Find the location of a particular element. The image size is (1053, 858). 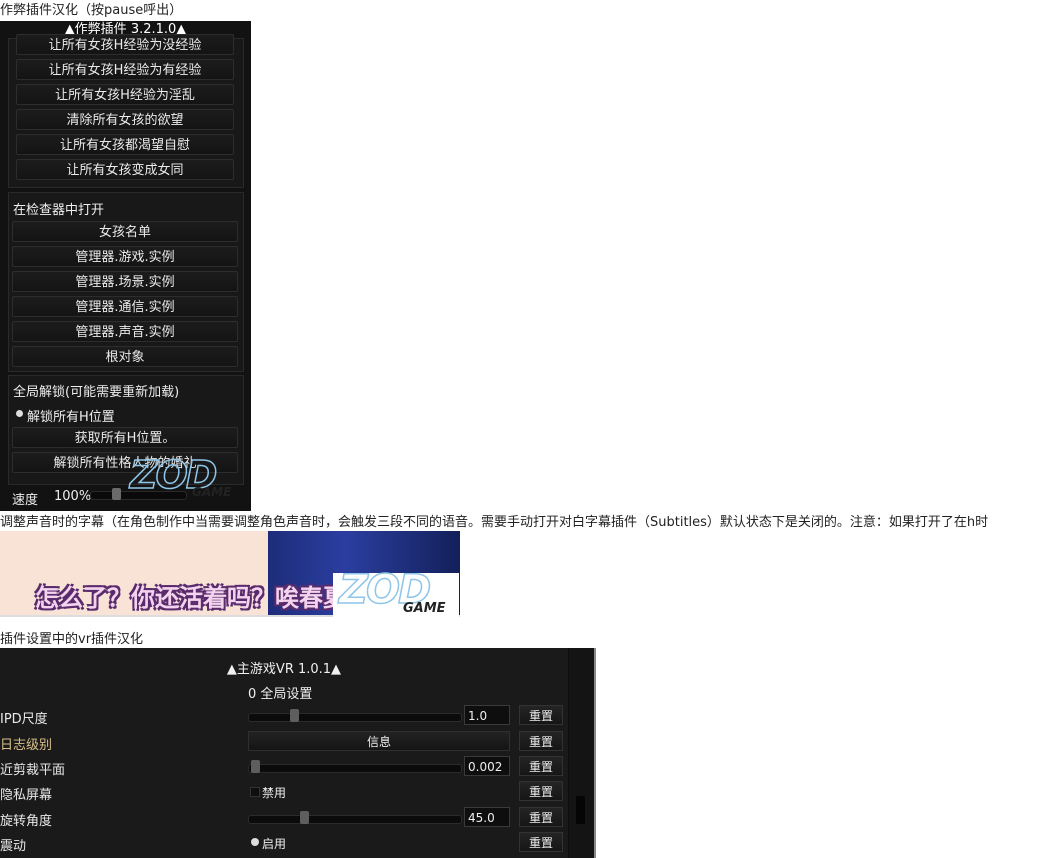

subtitle-text: 怎么了？你还活着吗？唉春夏 is located at coordinates (191, 598).